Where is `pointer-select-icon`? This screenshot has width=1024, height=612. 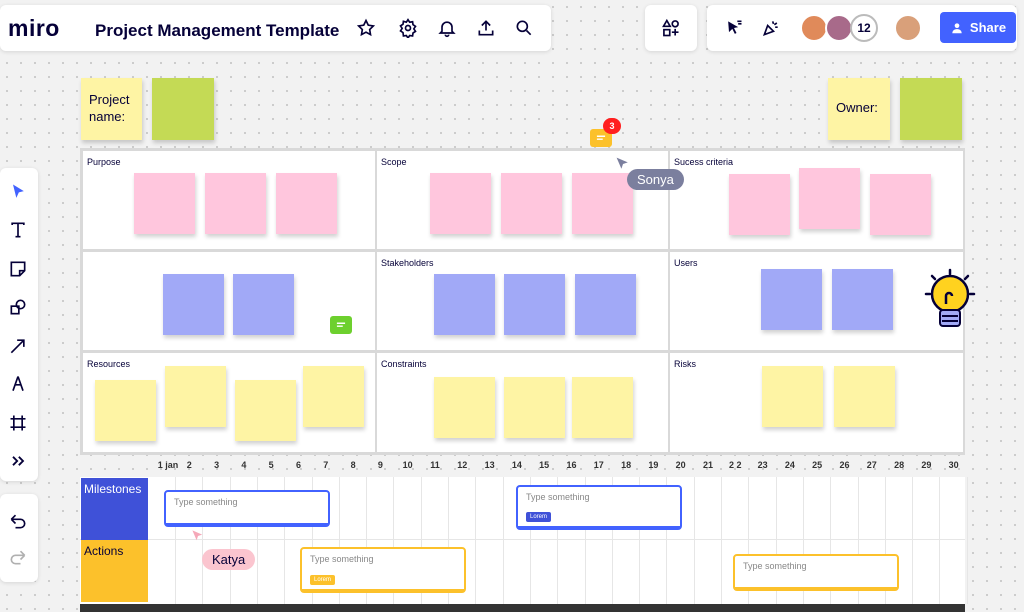
pointer-select-icon is located at coordinates (734, 28).